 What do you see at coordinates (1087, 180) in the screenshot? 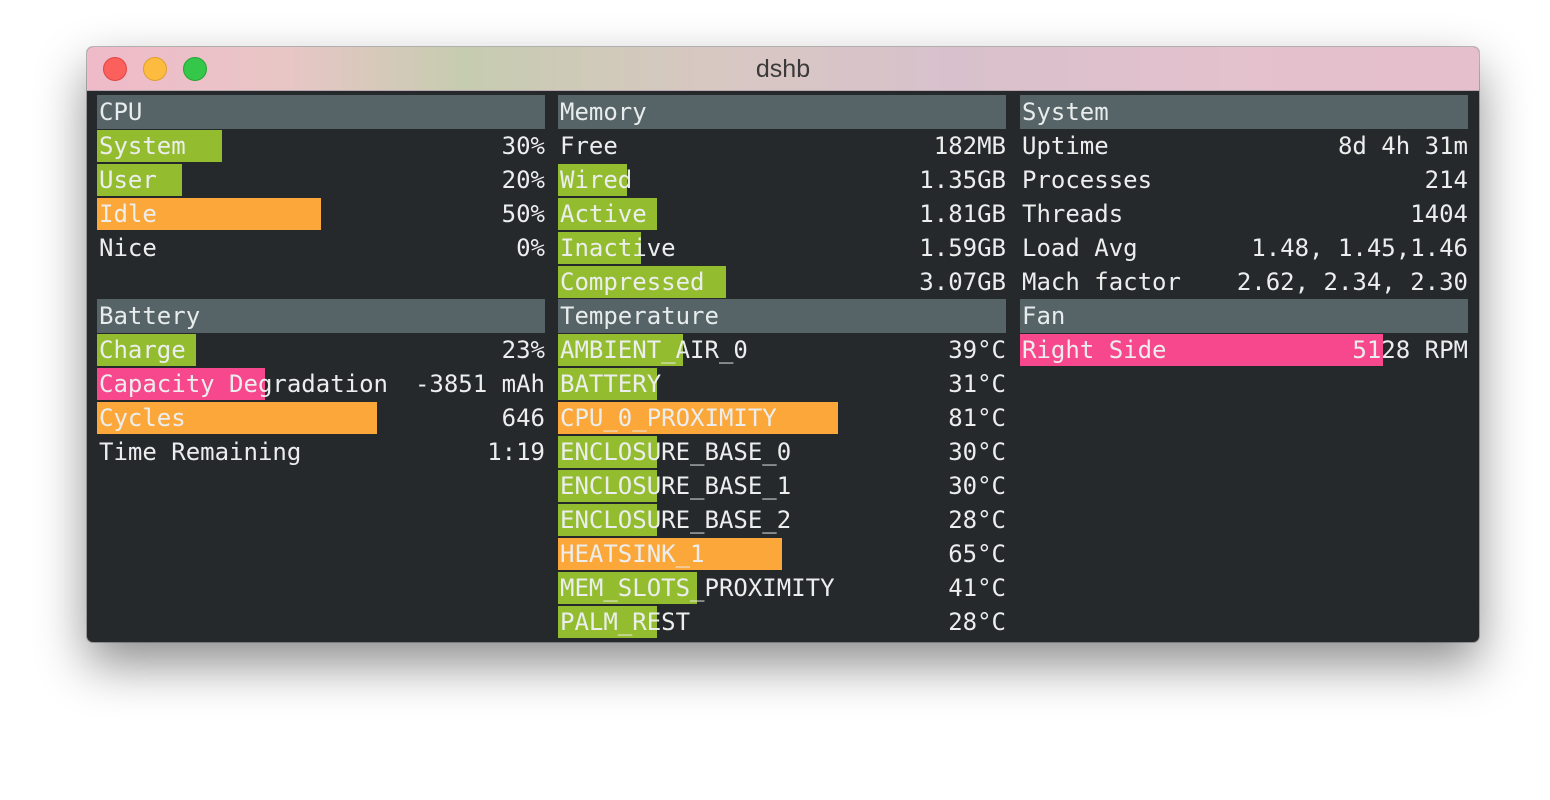
I see `system-row-label: Processes` at bounding box center [1087, 180].